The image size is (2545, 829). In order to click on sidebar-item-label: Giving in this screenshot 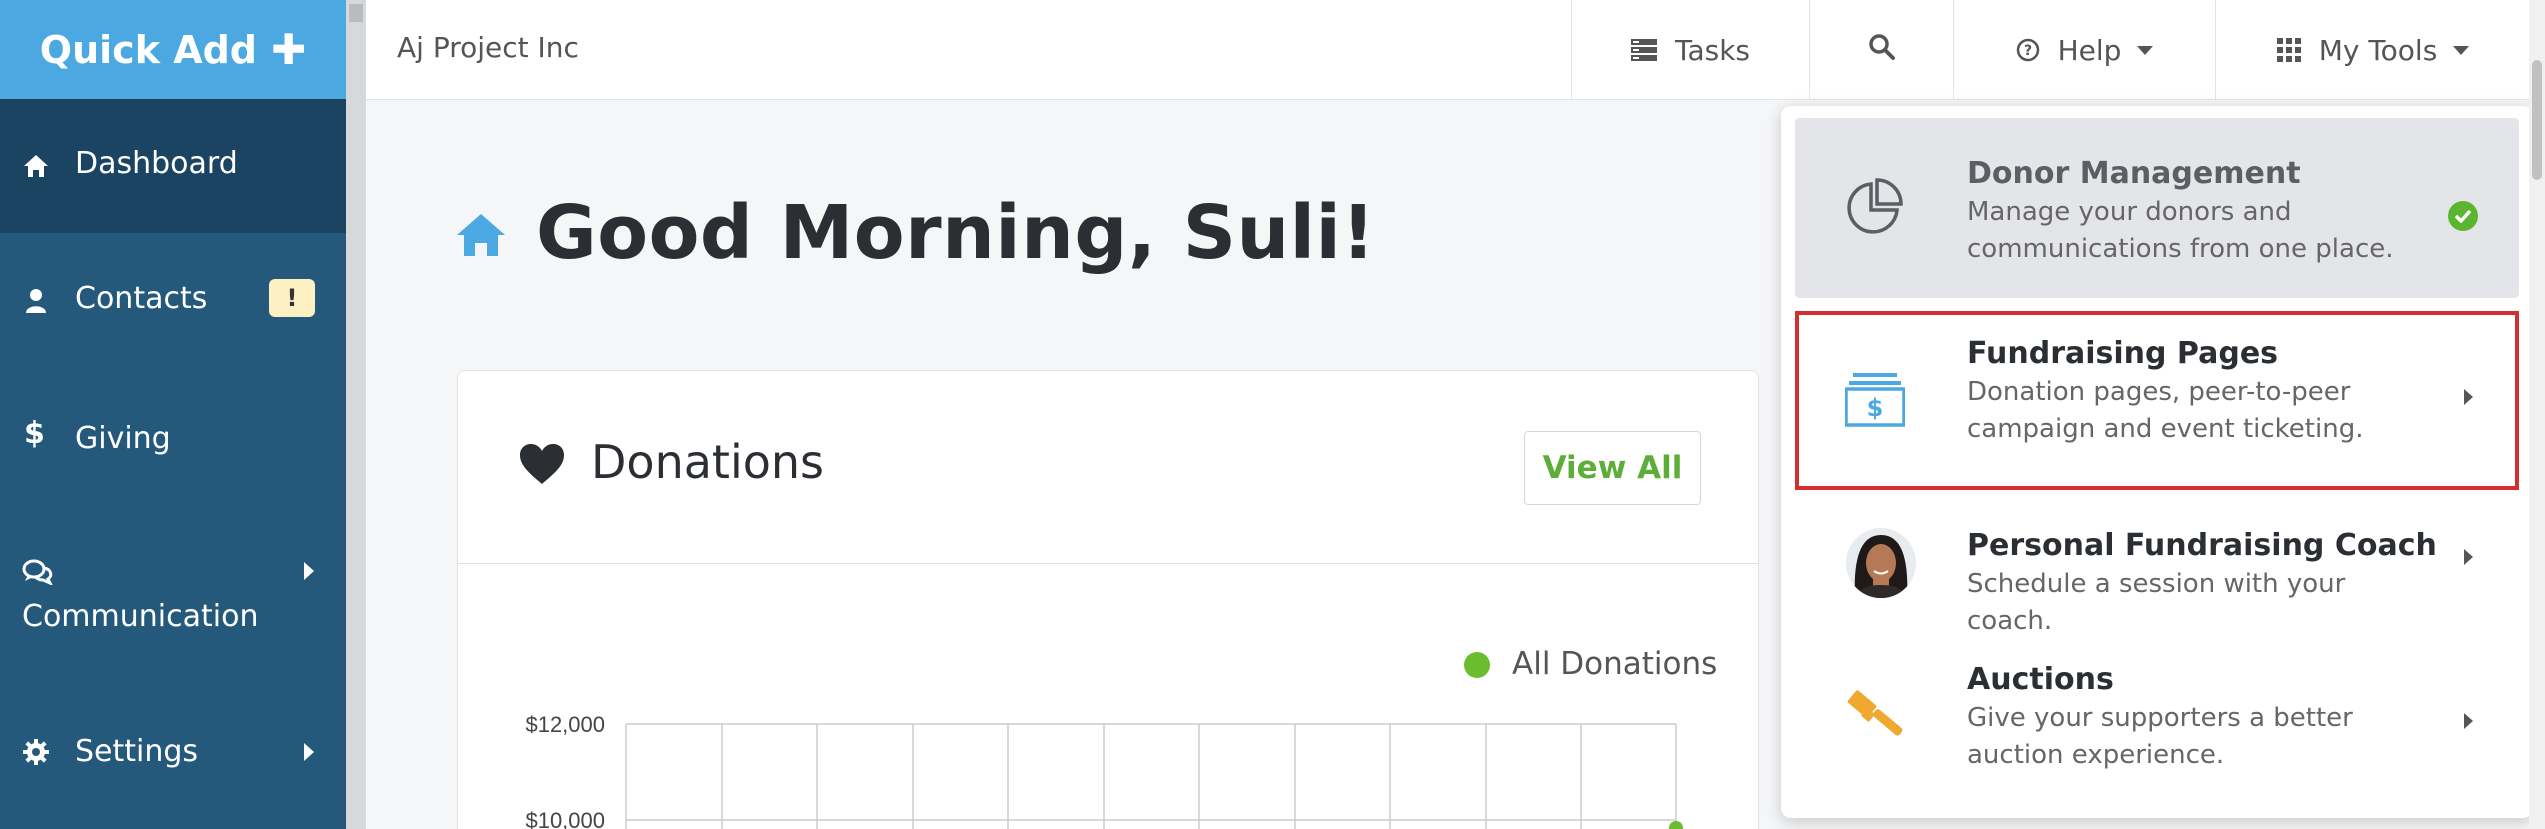, I will do `click(123, 438)`.